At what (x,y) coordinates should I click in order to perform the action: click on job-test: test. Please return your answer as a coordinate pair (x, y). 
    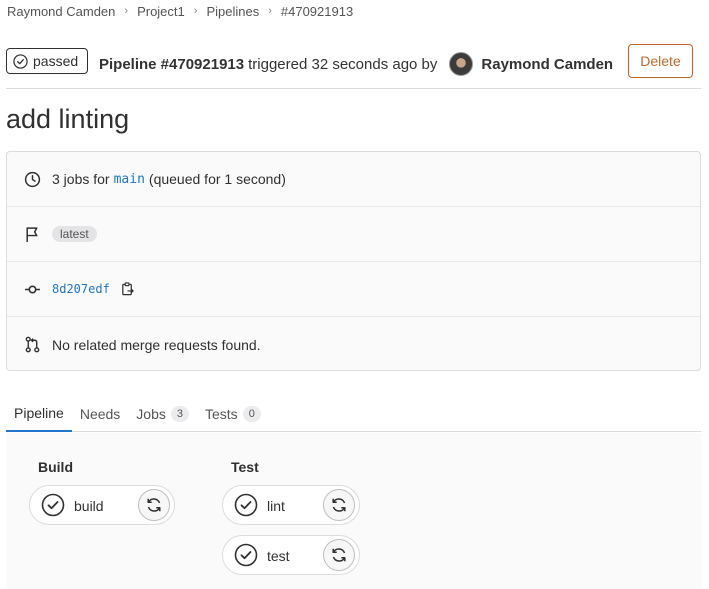
    Looking at the image, I should click on (291, 555).